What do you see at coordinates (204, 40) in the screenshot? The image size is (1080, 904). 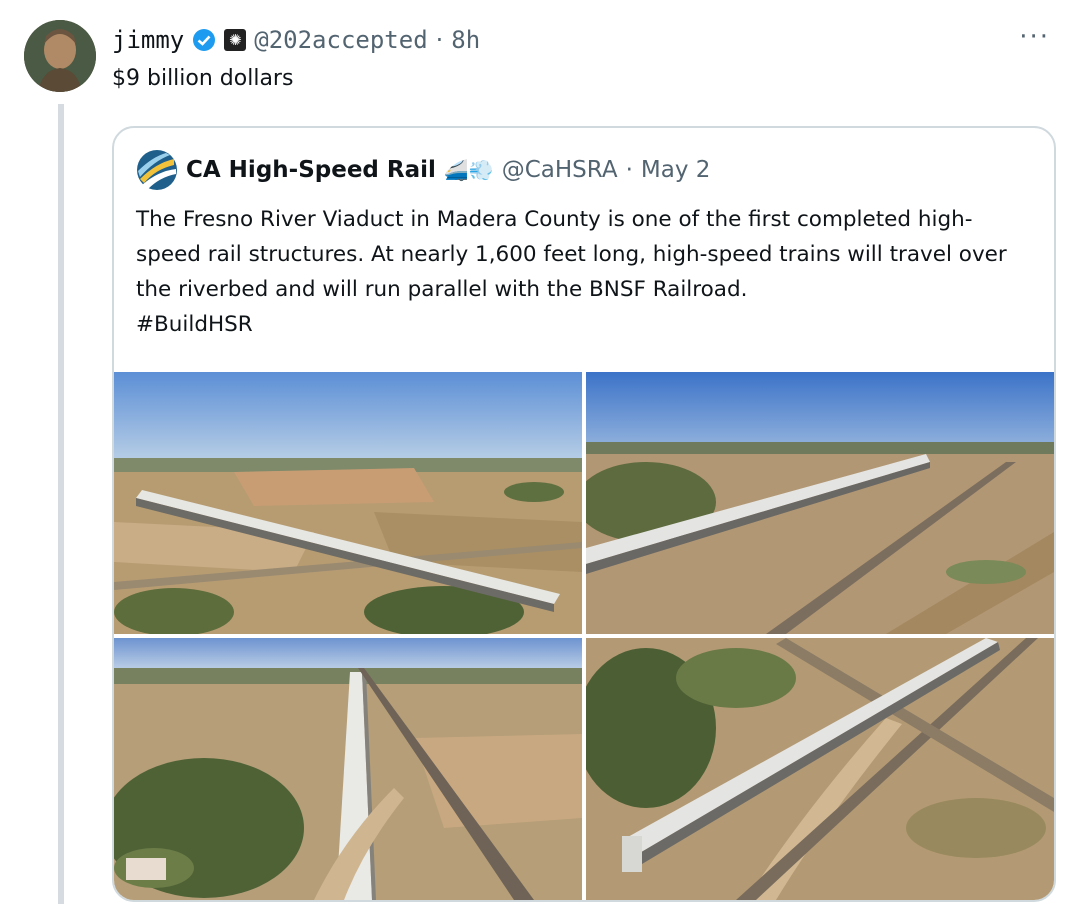 I see `verified-badge-icon` at bounding box center [204, 40].